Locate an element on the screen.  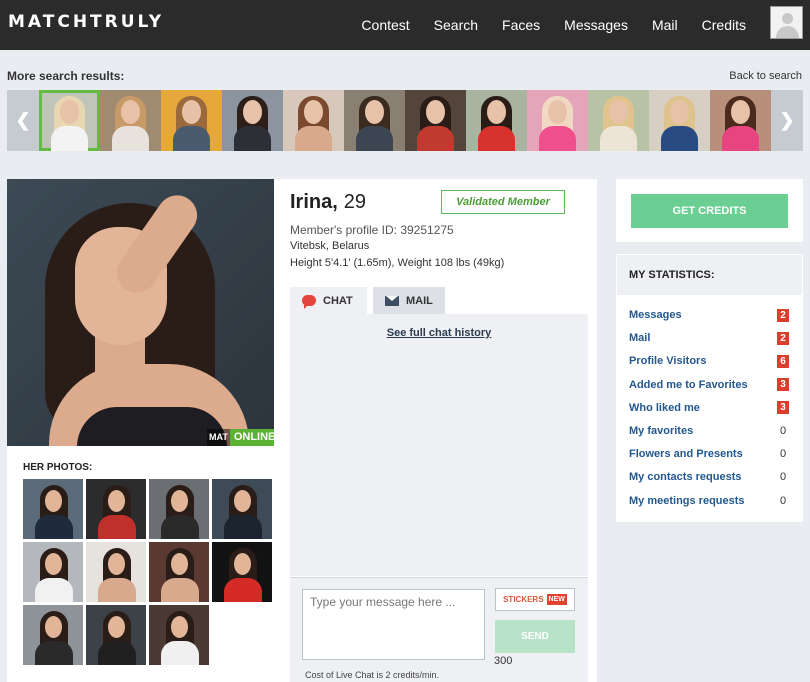
carousel-prev-arrow-icon: ❮ is located at coordinates (23, 120).